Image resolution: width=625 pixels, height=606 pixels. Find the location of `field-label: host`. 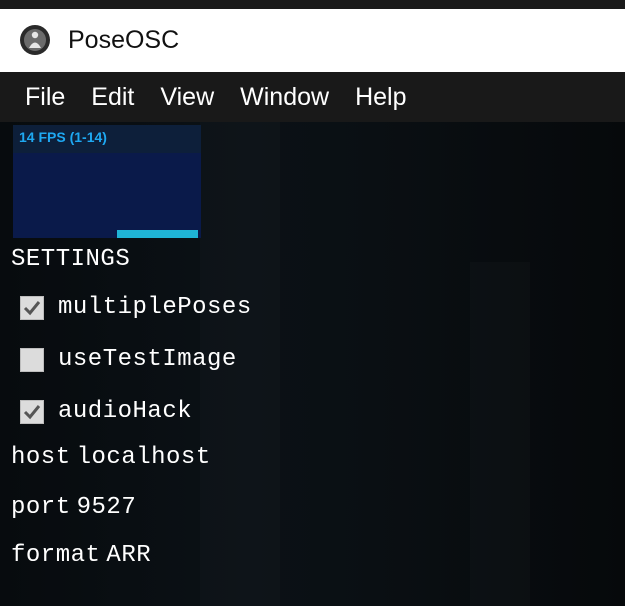

field-label: host is located at coordinates (41, 457).